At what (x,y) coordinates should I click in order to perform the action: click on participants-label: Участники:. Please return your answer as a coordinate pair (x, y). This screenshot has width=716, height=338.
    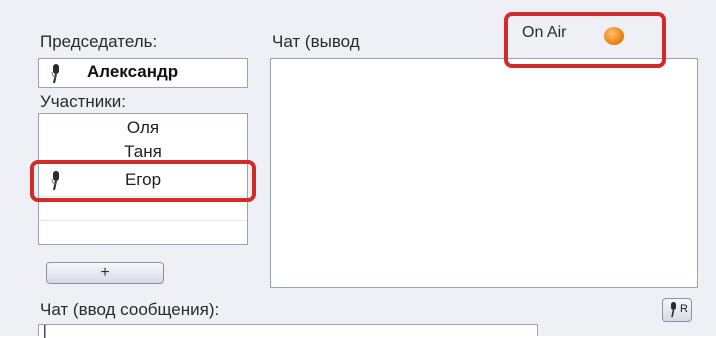
    Looking at the image, I should click on (83, 101).